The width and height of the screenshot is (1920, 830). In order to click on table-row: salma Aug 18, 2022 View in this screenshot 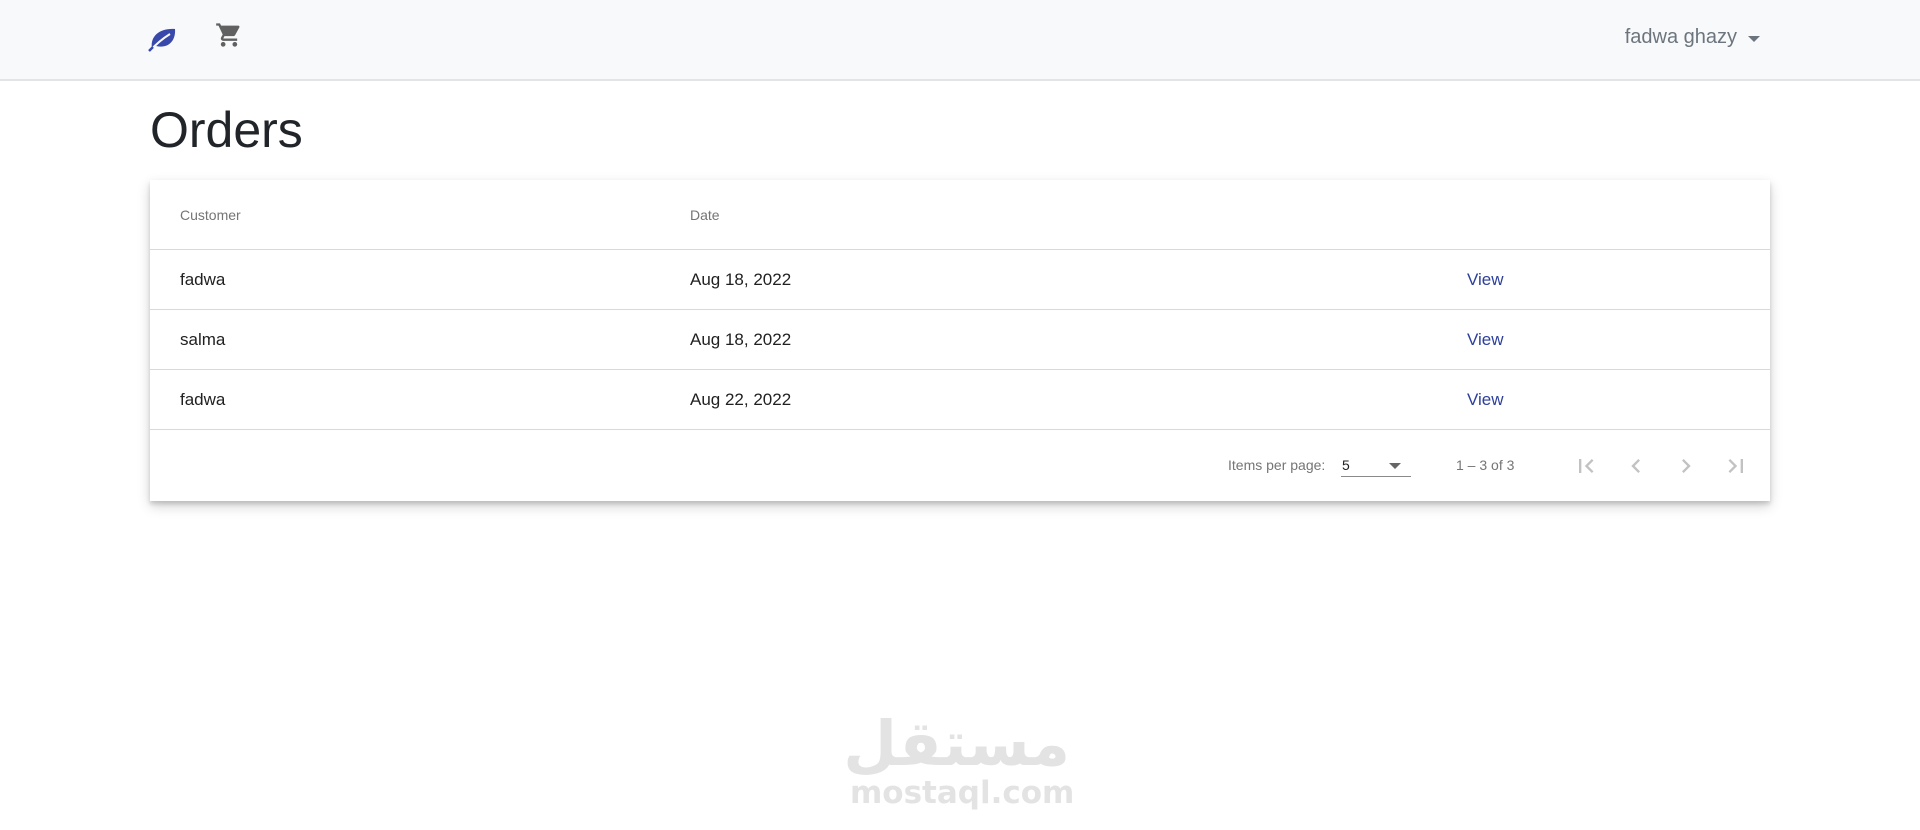, I will do `click(960, 340)`.